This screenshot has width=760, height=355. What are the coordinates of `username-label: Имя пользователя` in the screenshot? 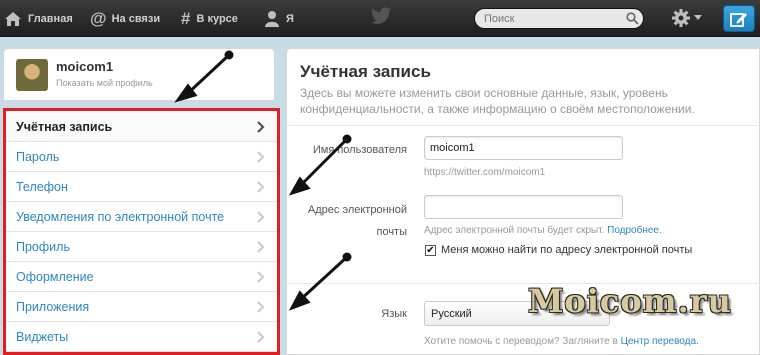 It's located at (359, 150).